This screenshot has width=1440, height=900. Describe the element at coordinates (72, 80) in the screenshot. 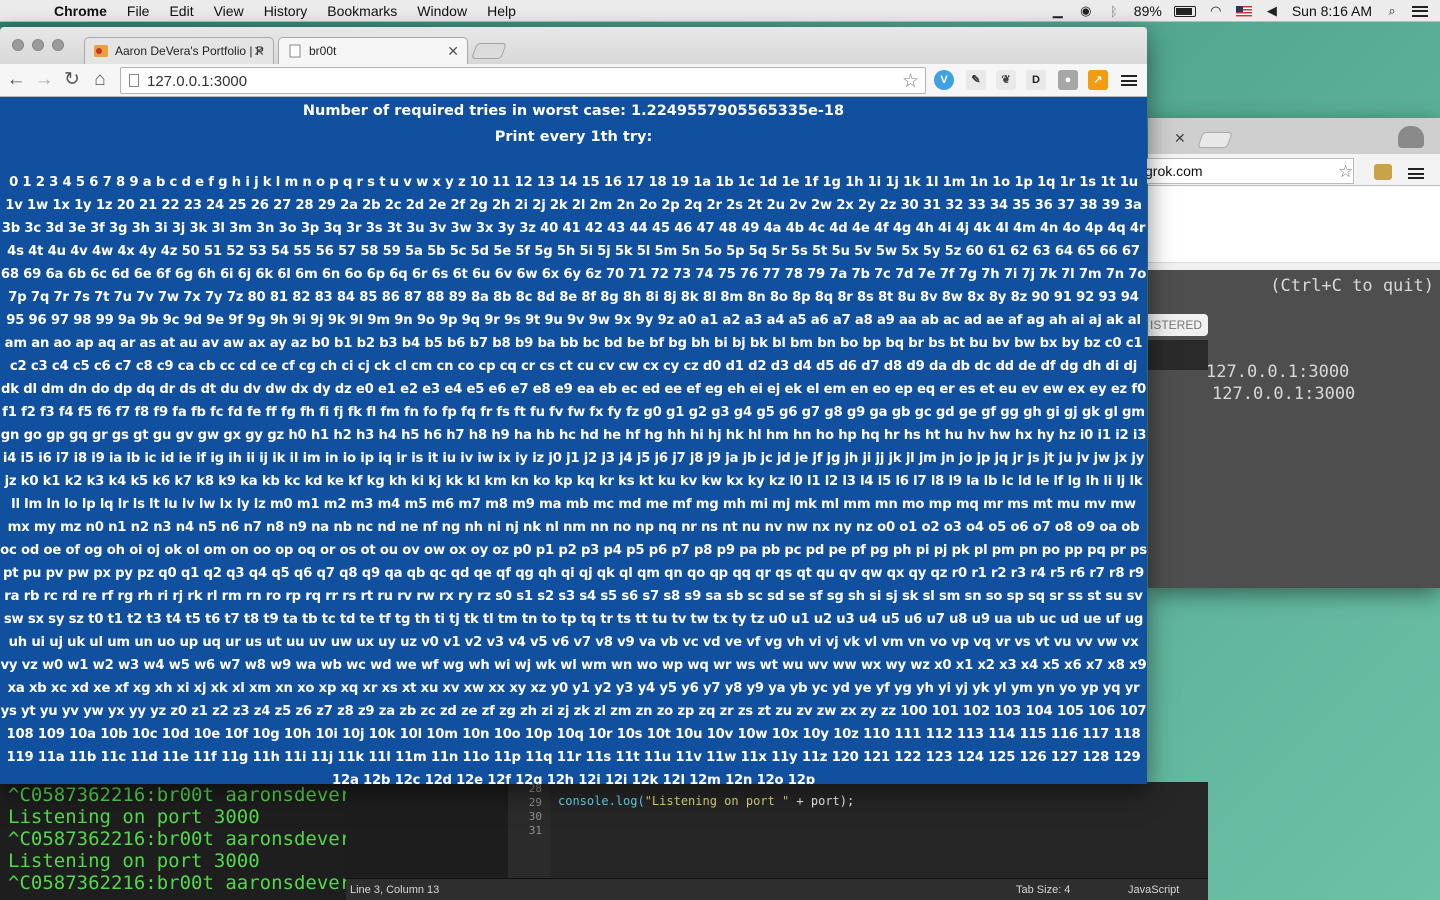

I see `reload-icon: ↻` at that location.